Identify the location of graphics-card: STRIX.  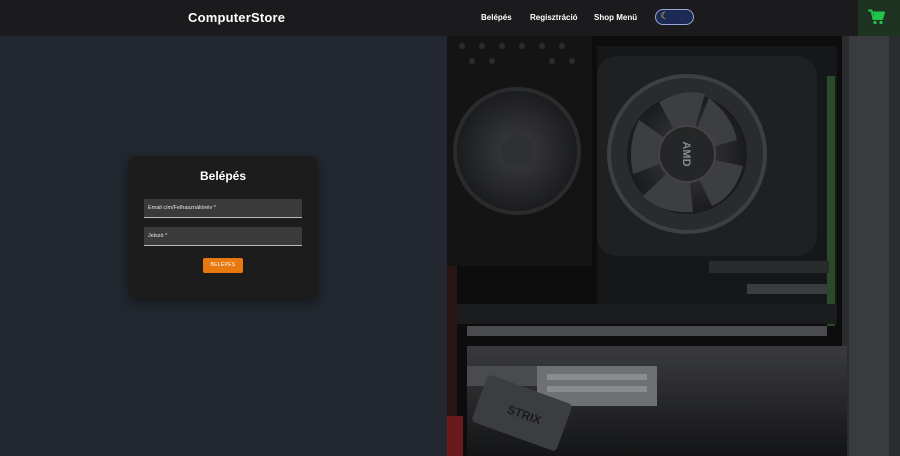
(657, 401).